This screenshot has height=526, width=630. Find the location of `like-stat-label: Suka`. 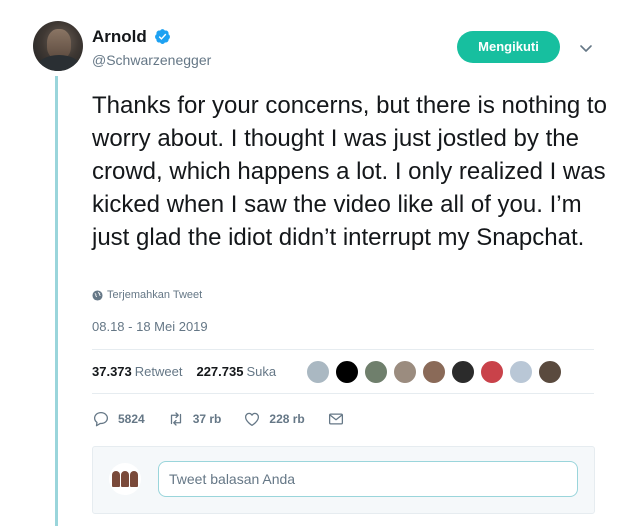

like-stat-label: Suka is located at coordinates (261, 371).